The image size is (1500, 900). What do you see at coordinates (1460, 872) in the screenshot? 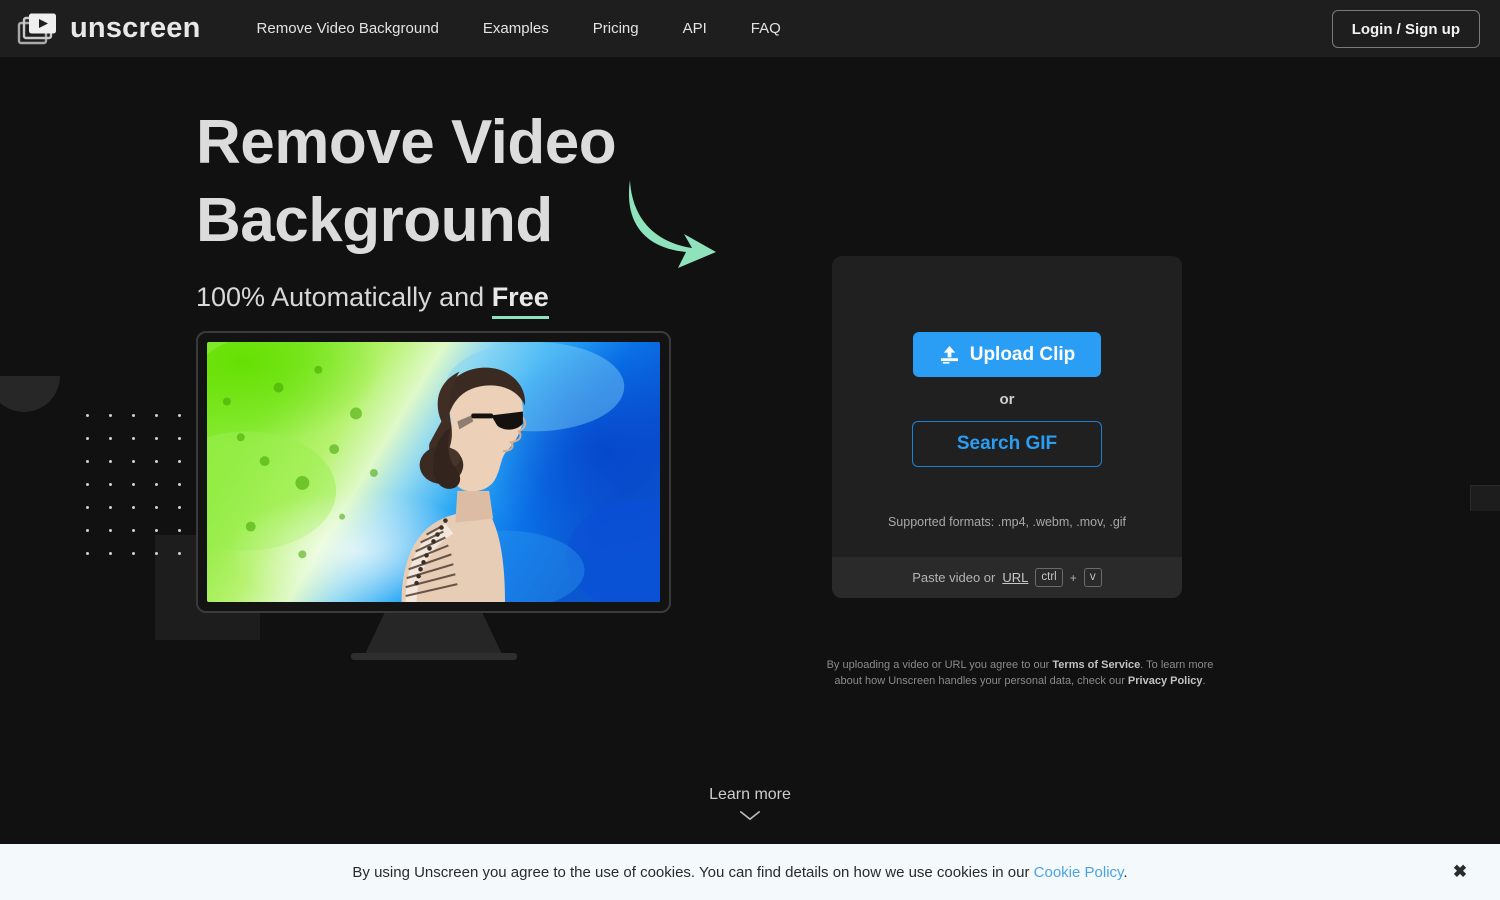
I see `close-icon: ✖` at bounding box center [1460, 872].